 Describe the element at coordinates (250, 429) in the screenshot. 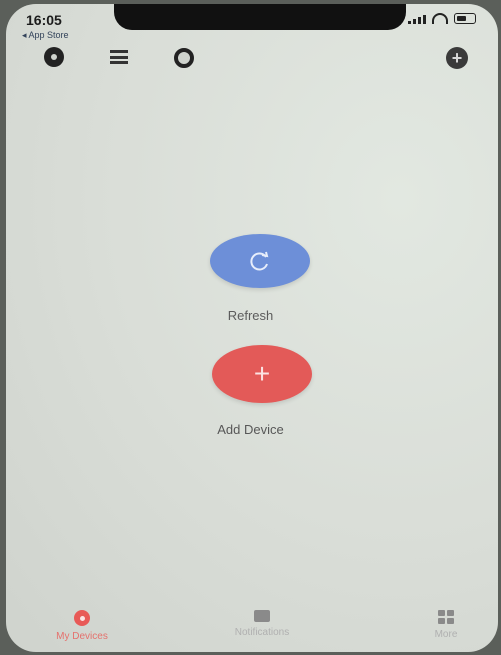

I see `add-device-label: Add Device` at that location.